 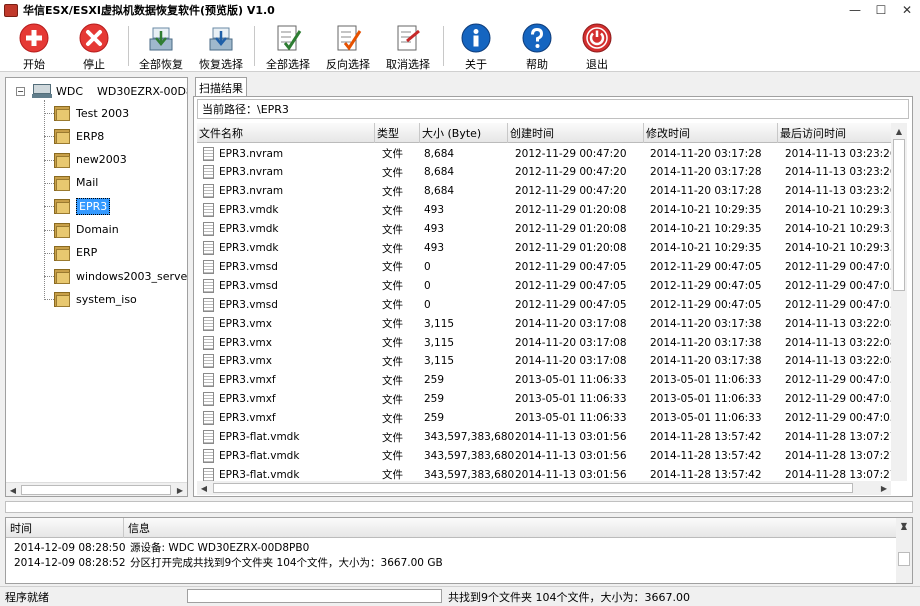 What do you see at coordinates (838, 342) in the screenshot?
I see `file-accessed: 2014-11-13 03:22:08` at bounding box center [838, 342].